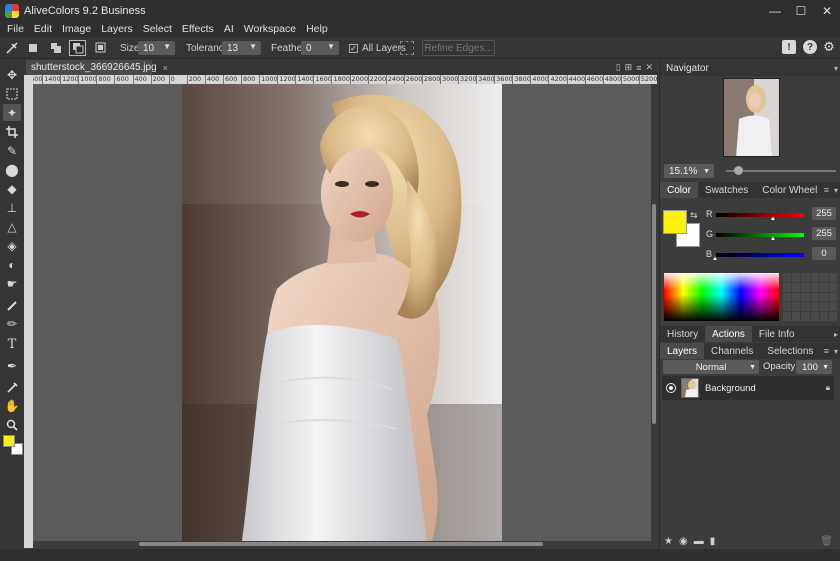 The width and height of the screenshot is (840, 561). I want to click on close-icon: ✕, so click(649, 67).